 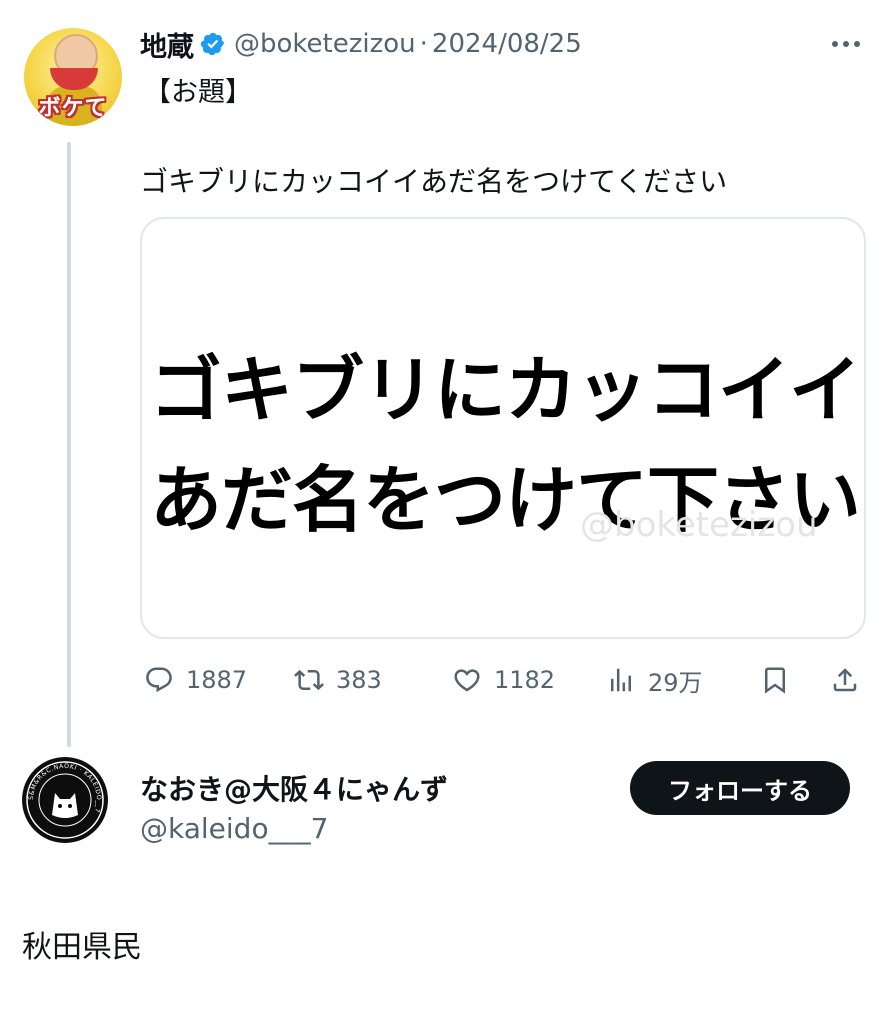 What do you see at coordinates (73, 108) in the screenshot?
I see `avatar-logo-text: ボケて` at bounding box center [73, 108].